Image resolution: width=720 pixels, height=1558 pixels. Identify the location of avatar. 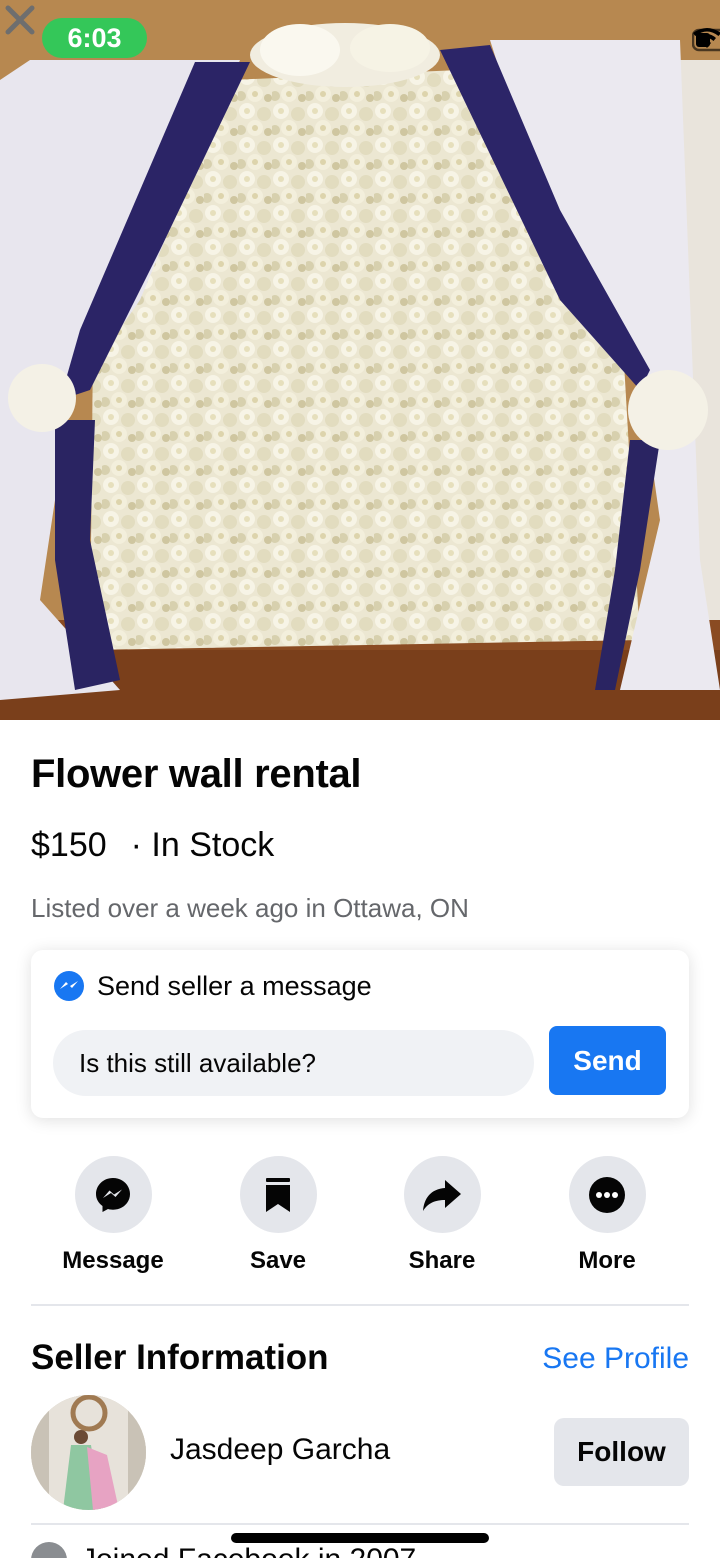
(88, 1452).